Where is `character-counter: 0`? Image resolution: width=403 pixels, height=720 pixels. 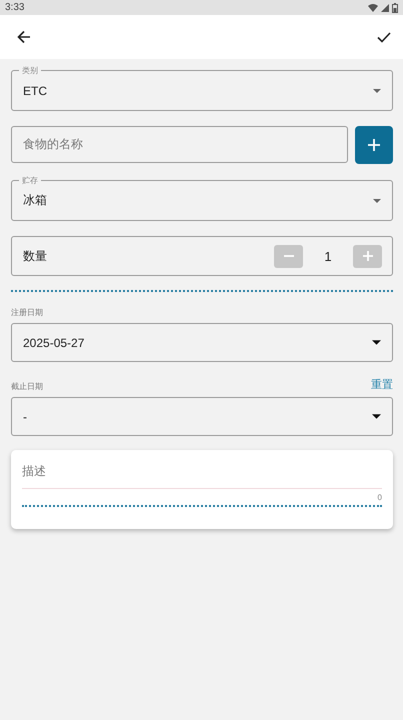 character-counter: 0 is located at coordinates (380, 497).